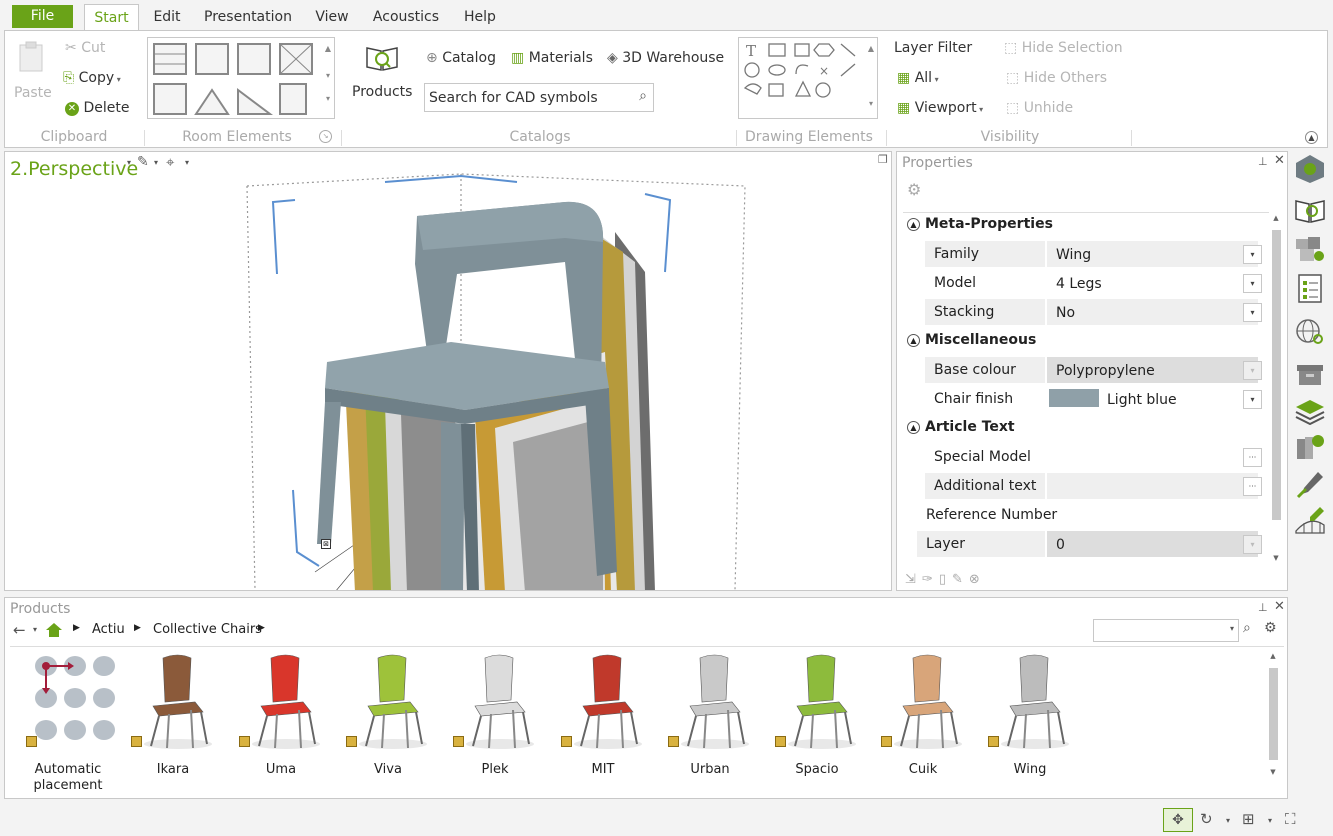 This screenshot has height=836, width=1333. I want to click on delete-button: ✕ Delete, so click(97, 108).